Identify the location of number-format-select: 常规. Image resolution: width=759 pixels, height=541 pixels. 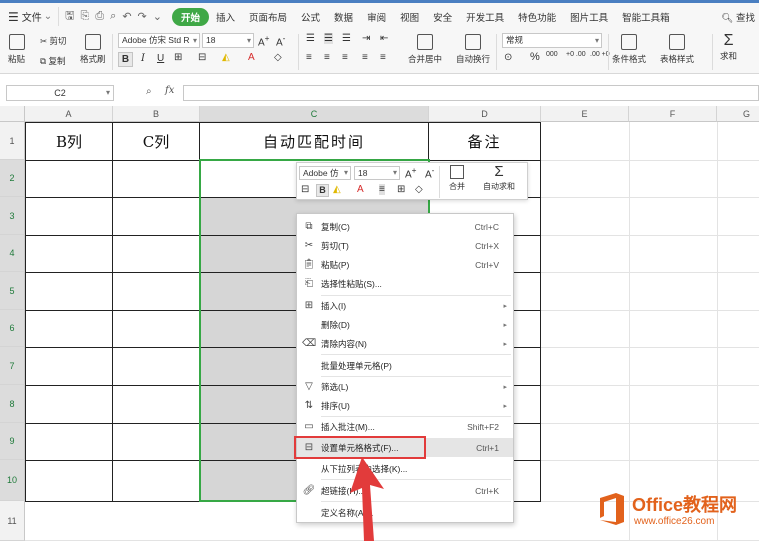
(552, 40).